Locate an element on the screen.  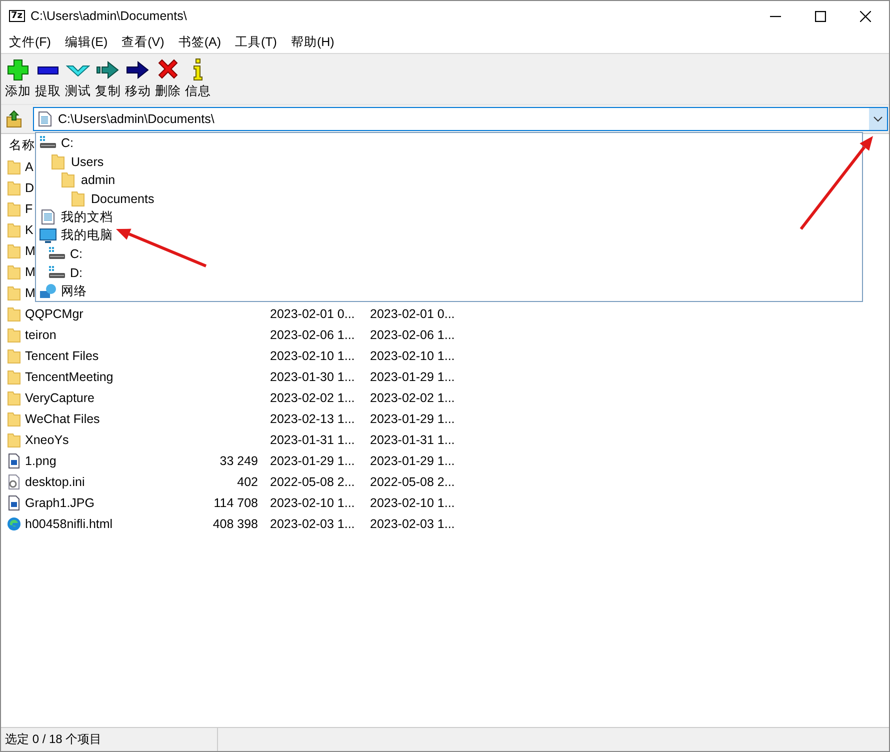
window-title: C:\Users\admin\Documents\ is located at coordinates (108, 16).